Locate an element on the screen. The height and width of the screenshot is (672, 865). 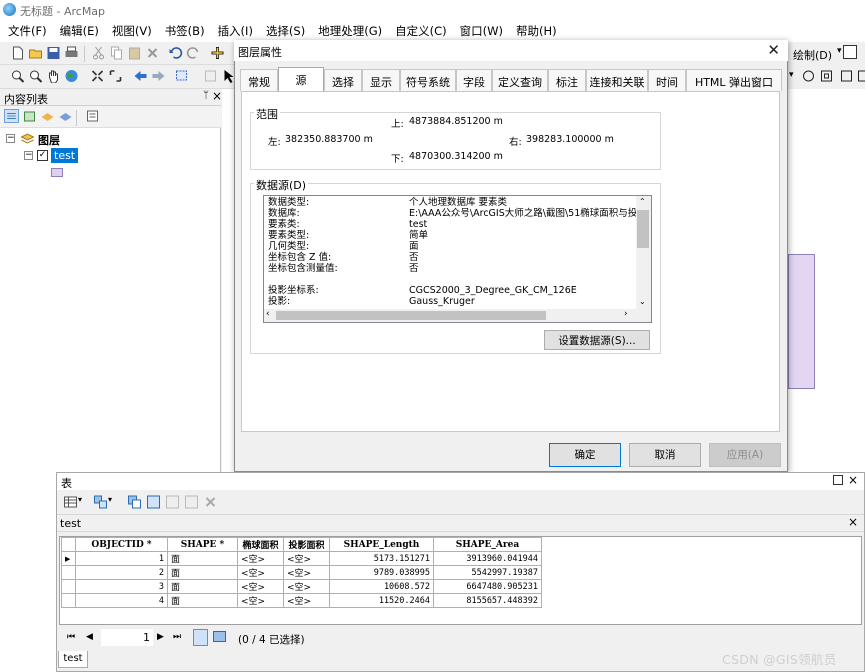
copy-icon is located at coordinates (116, 53).